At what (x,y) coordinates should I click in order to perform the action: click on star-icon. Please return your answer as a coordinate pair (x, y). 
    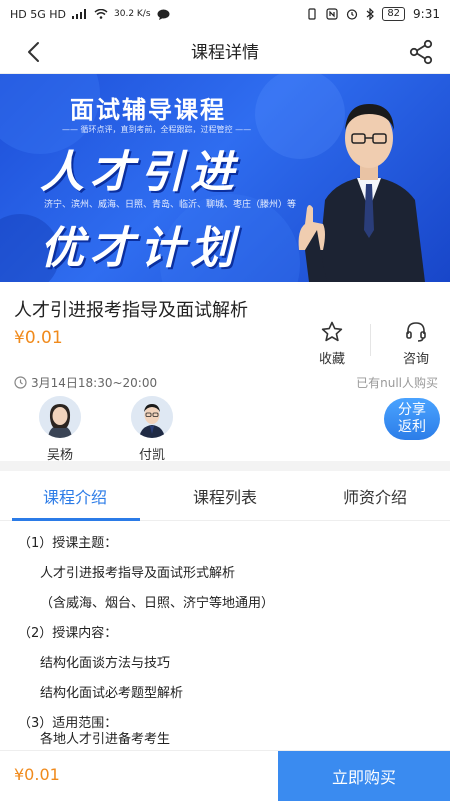
    Looking at the image, I should click on (332, 331).